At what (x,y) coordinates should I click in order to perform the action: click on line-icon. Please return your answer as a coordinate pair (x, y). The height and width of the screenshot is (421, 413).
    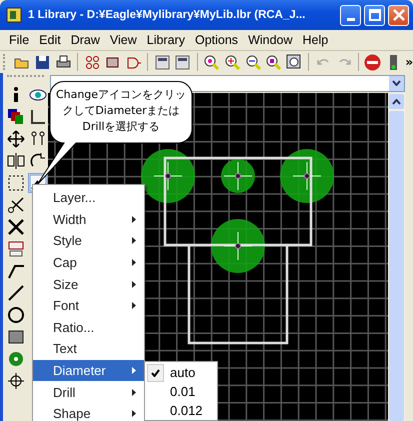
    Looking at the image, I should click on (16, 293).